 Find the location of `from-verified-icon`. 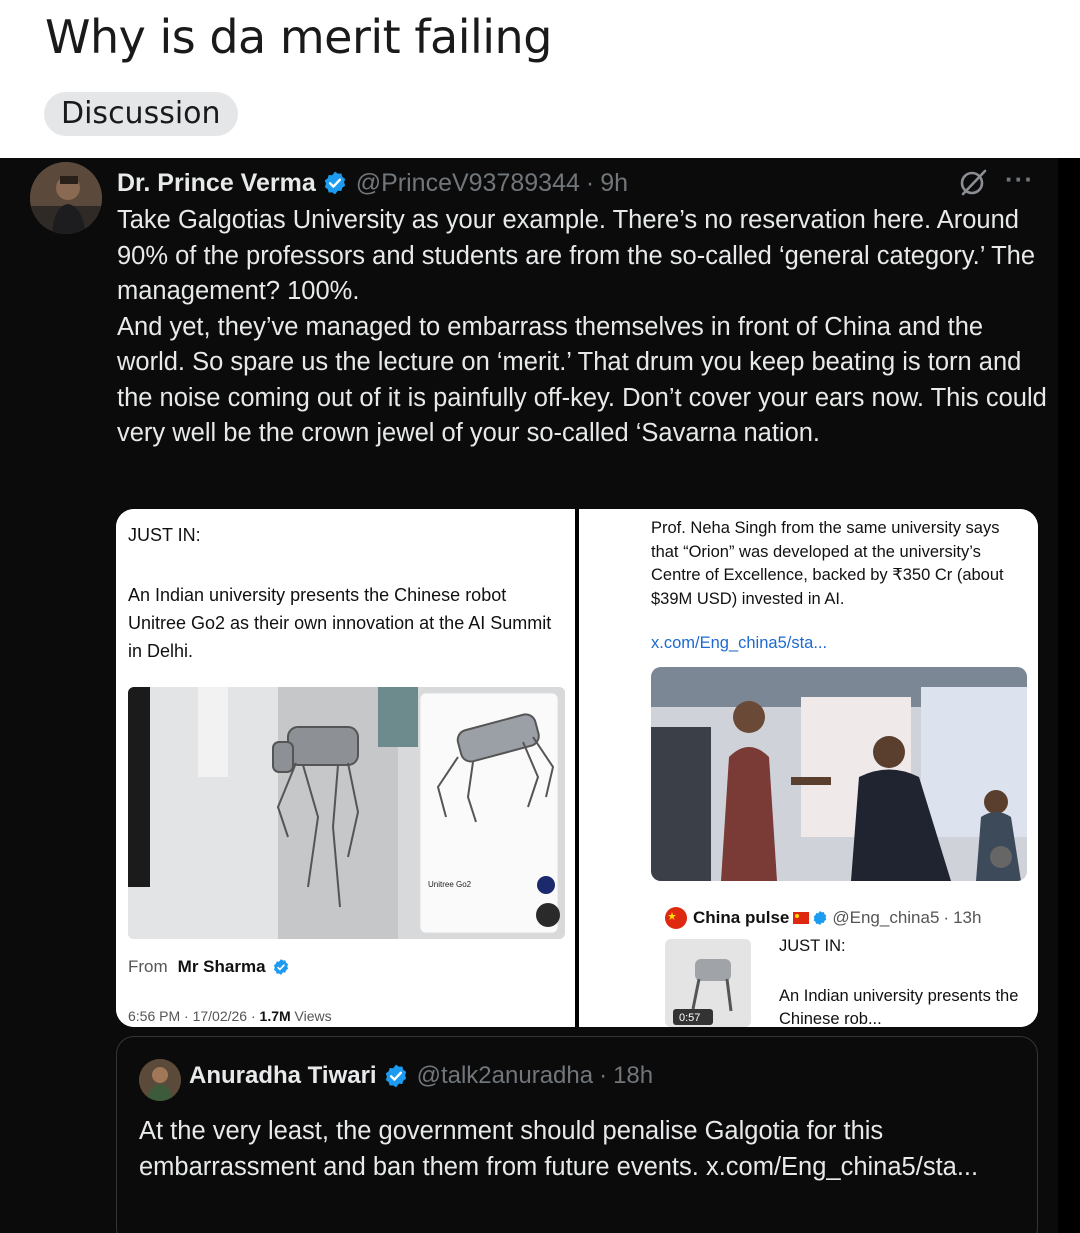

from-verified-icon is located at coordinates (280, 967).